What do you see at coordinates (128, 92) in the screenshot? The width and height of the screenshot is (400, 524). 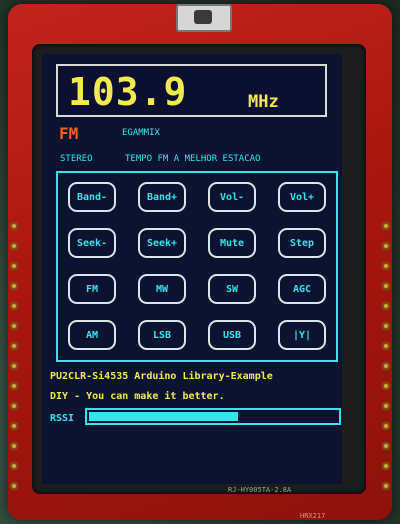 I see `frequency-value: 103.9` at bounding box center [128, 92].